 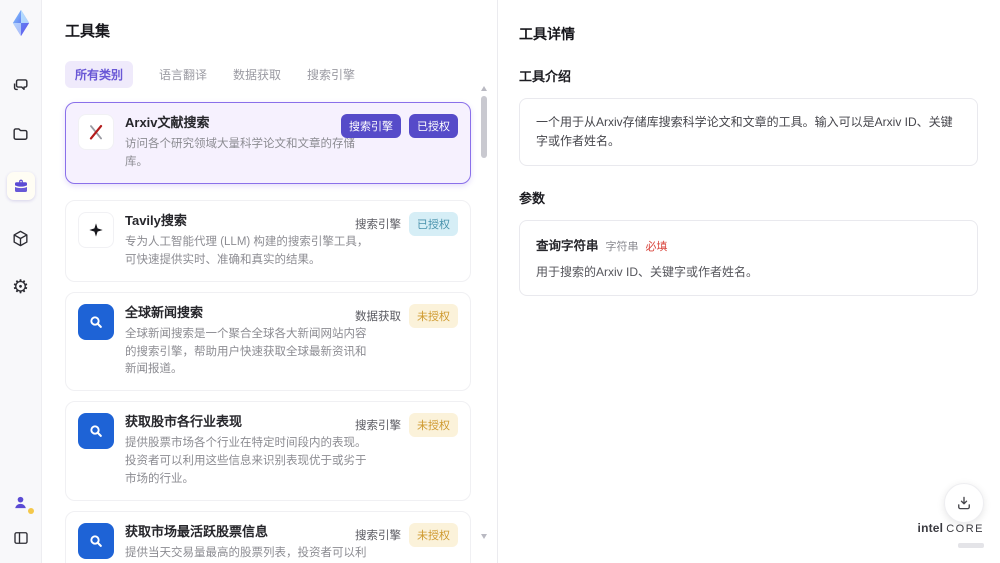 What do you see at coordinates (532, 199) in the screenshot?
I see `params-heading: 参数` at bounding box center [532, 199].